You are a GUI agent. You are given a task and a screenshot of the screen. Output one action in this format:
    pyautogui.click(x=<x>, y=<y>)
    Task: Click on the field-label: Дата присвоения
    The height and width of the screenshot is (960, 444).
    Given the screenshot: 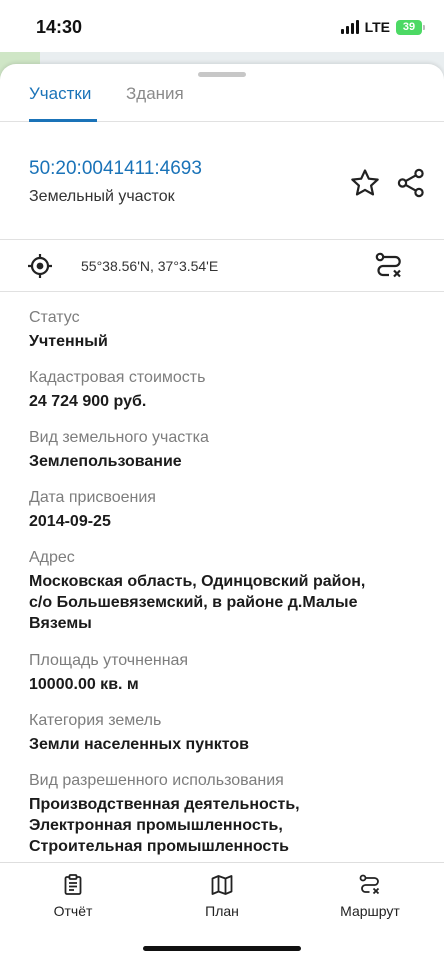 What is the action you would take?
    pyautogui.click(x=92, y=497)
    